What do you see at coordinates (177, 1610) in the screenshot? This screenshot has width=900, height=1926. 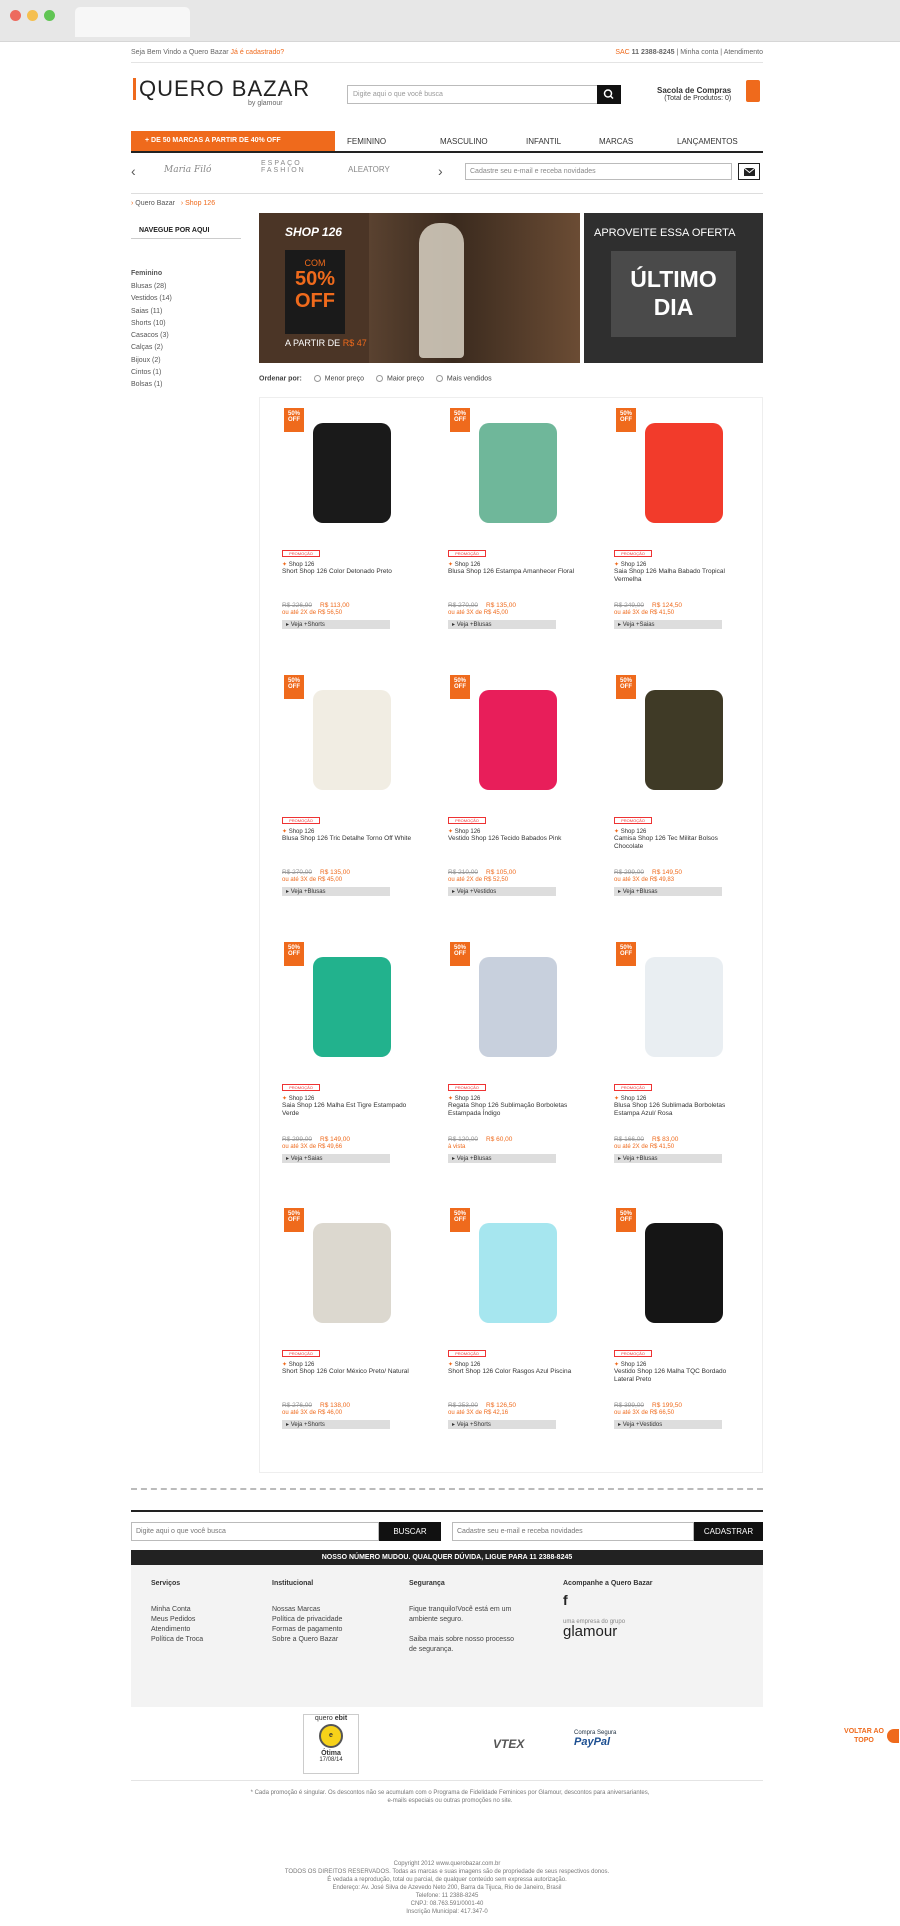 I see `footer-link: Minha Conta` at bounding box center [177, 1610].